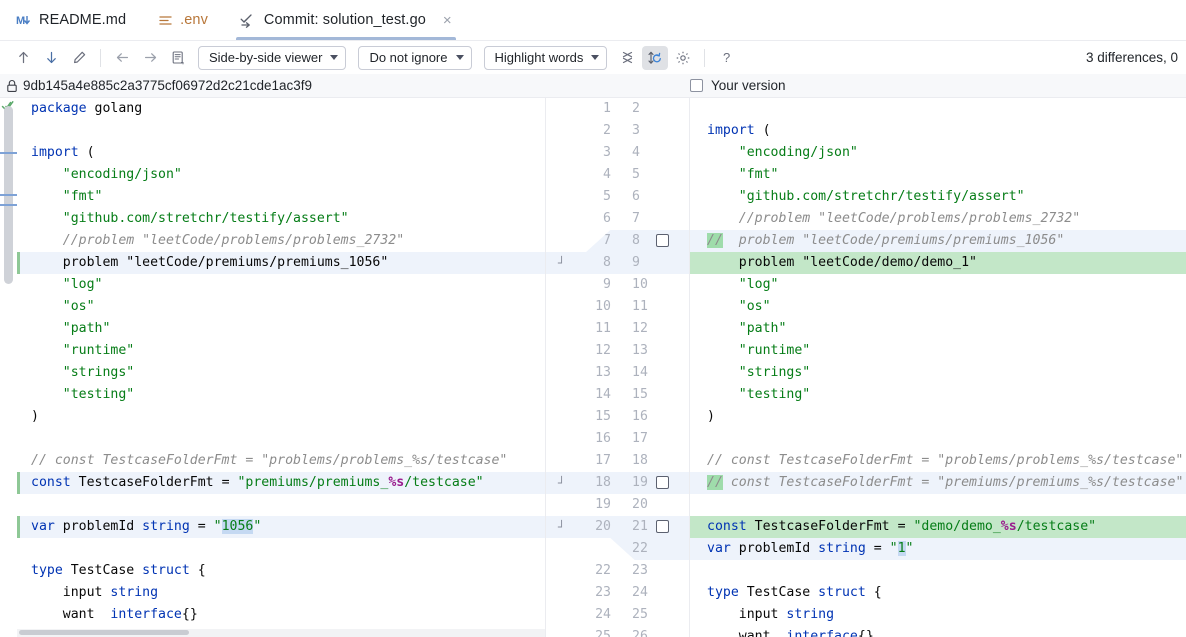 This screenshot has height=637, width=1186. Describe the element at coordinates (23, 58) in the screenshot. I see `arrow-up-icon` at that location.